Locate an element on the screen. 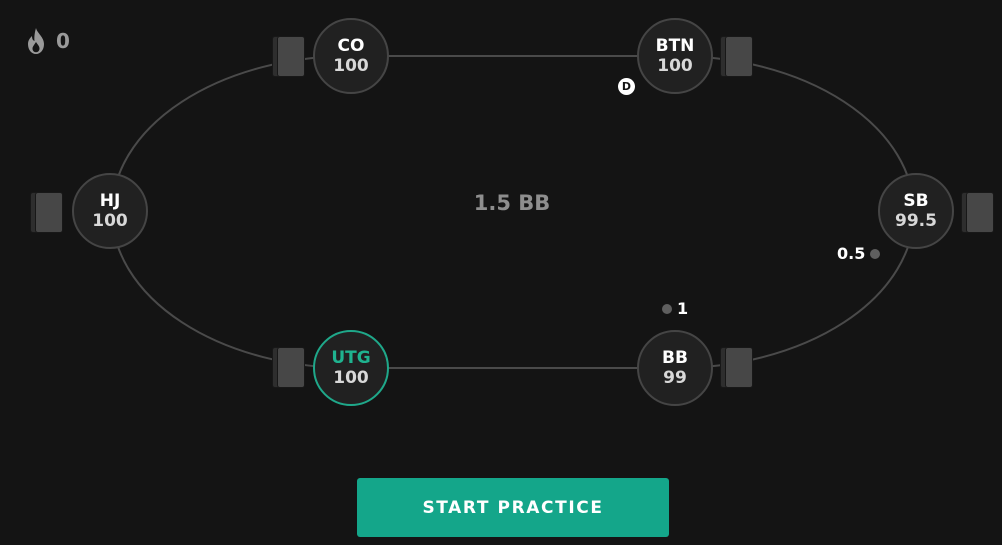  flame-icon is located at coordinates (36, 41).